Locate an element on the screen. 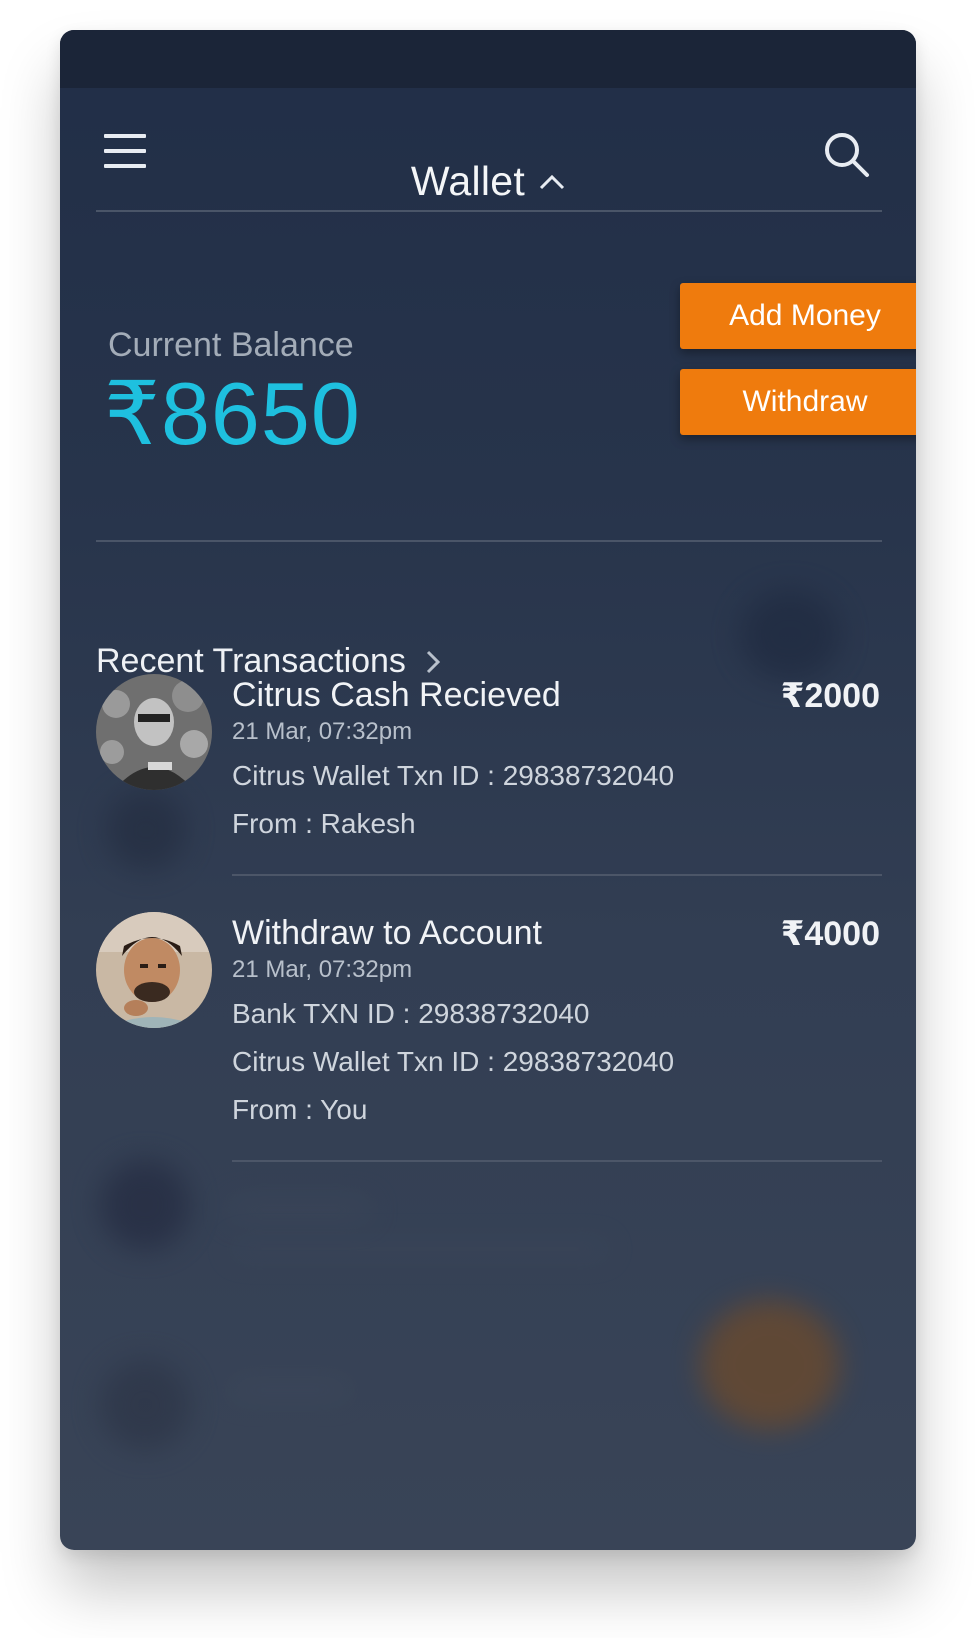 The height and width of the screenshot is (1638, 975). header-divider is located at coordinates (489, 211).